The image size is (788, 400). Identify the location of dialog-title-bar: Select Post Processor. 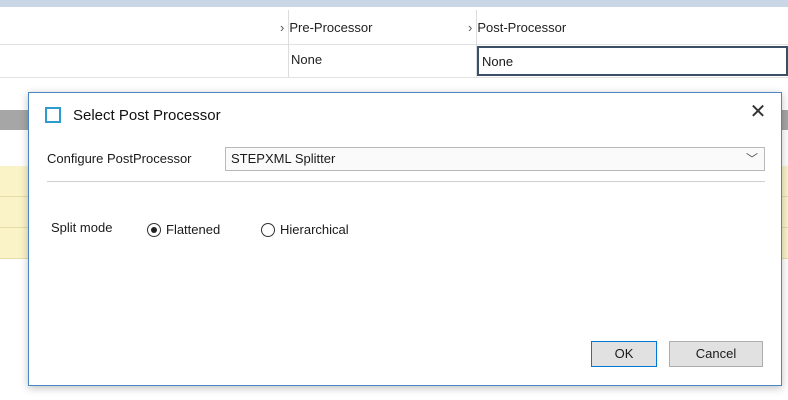
(133, 115).